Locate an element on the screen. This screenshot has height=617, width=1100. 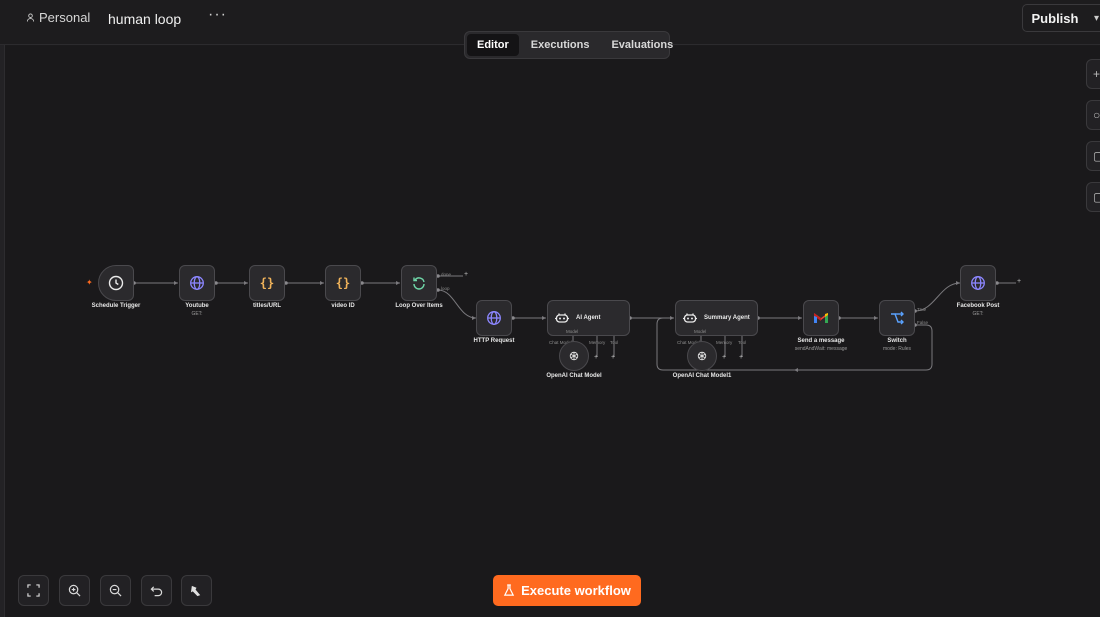
port-label-true: True is located at coordinates (922, 309).